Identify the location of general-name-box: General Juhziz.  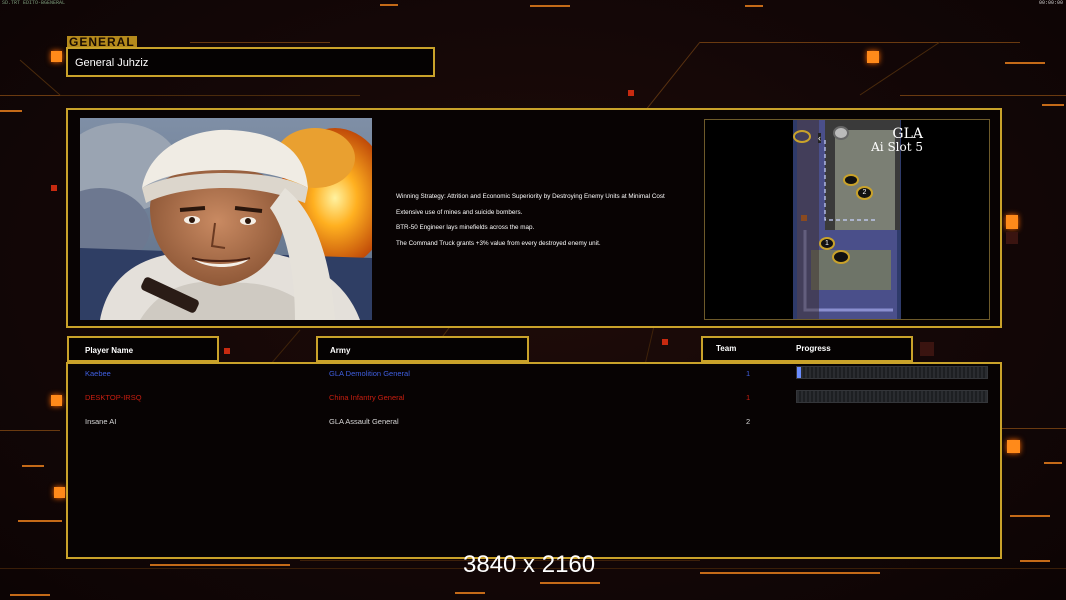
(250, 62).